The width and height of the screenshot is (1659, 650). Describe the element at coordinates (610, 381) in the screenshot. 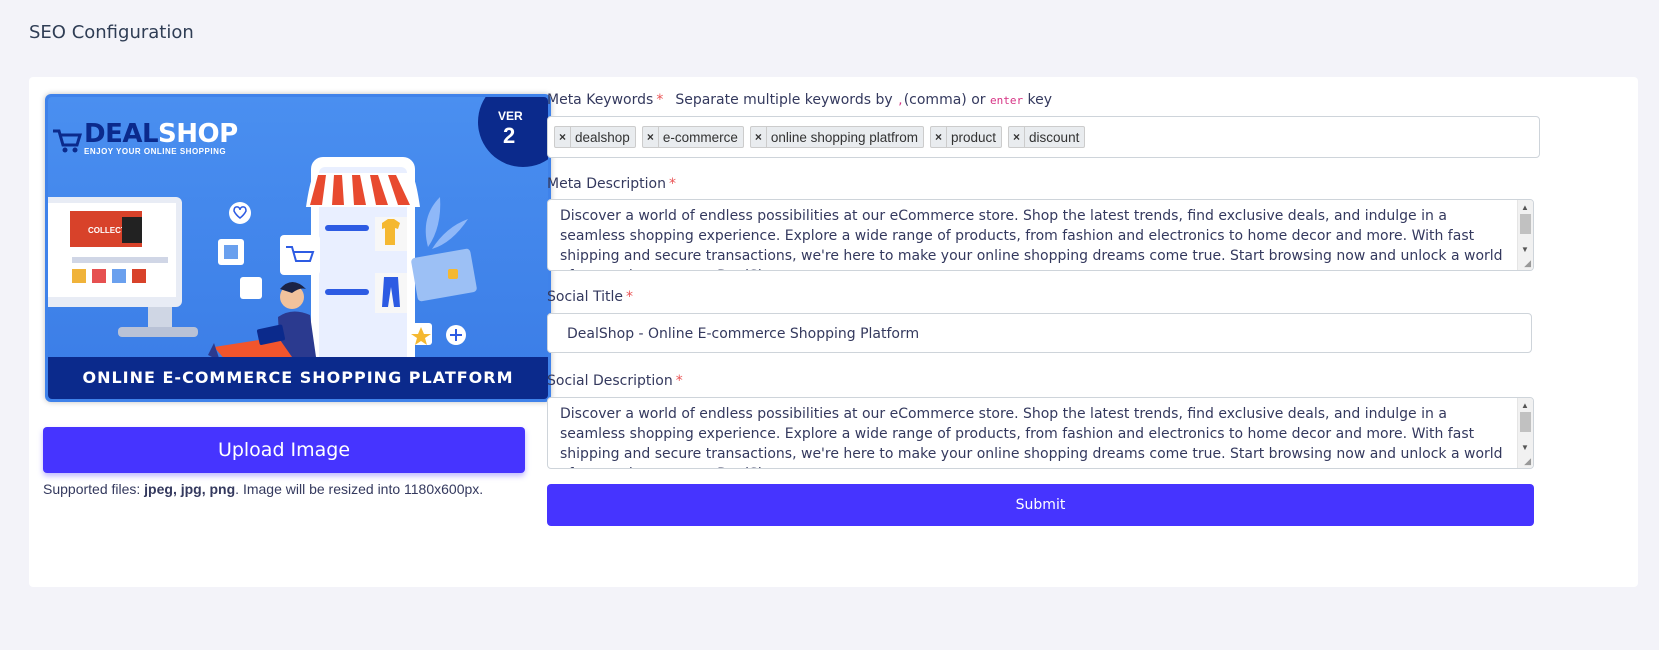

I see `social-description-label: Social Description` at that location.